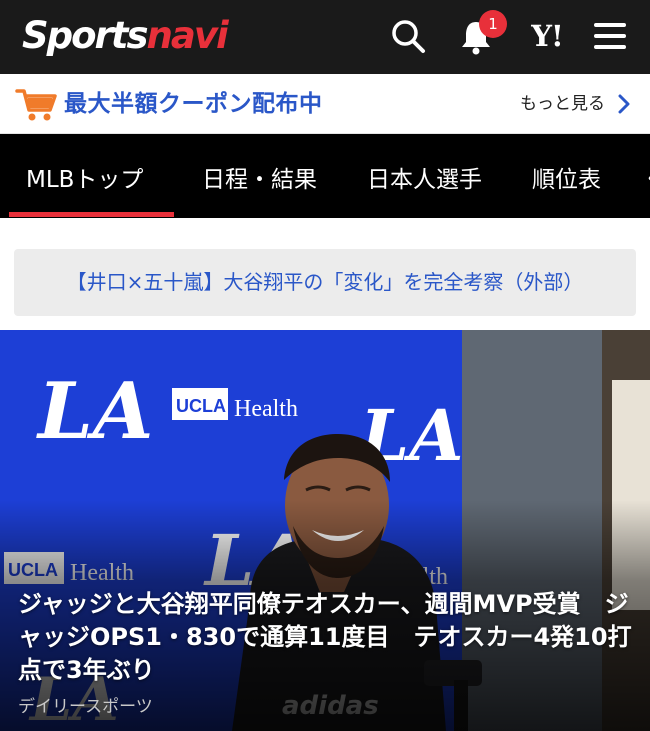  I want to click on logo-sports-text: Sports, so click(85, 35).